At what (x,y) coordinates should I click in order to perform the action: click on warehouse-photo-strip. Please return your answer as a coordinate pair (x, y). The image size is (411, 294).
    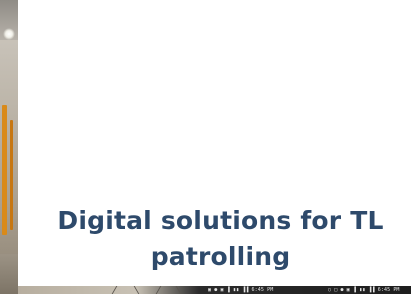
    Looking at the image, I should click on (9, 147).